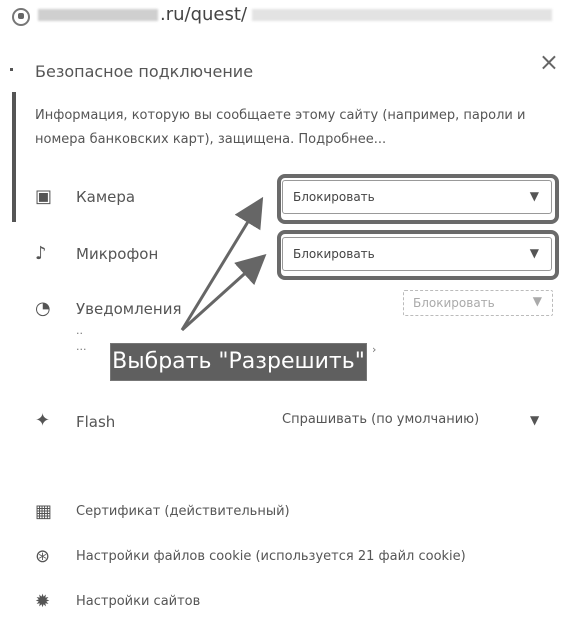 The image size is (573, 626). I want to click on url-fragment: .ru/quest/, so click(204, 14).